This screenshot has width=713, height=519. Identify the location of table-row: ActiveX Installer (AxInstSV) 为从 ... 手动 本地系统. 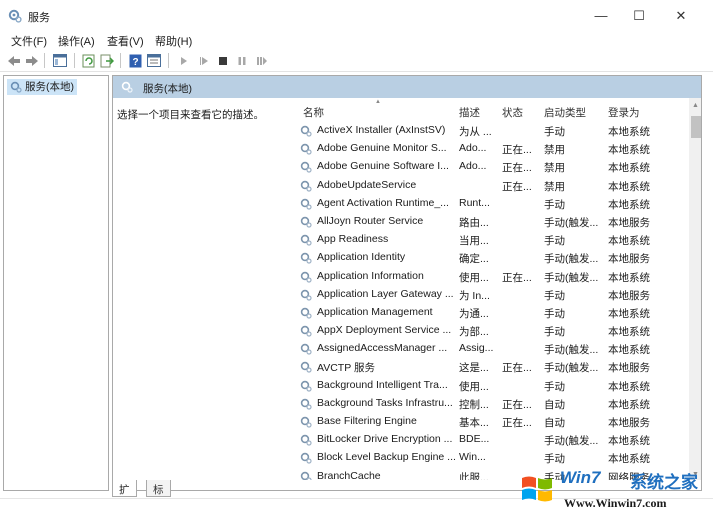
(489, 131).